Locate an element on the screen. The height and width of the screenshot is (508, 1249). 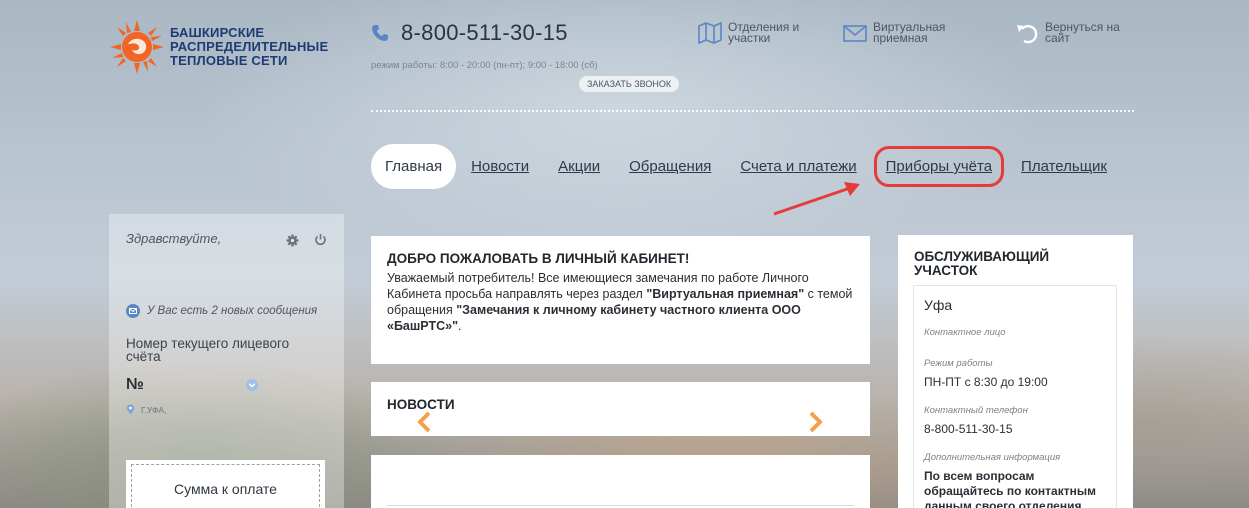
divider is located at coordinates (620, 505).